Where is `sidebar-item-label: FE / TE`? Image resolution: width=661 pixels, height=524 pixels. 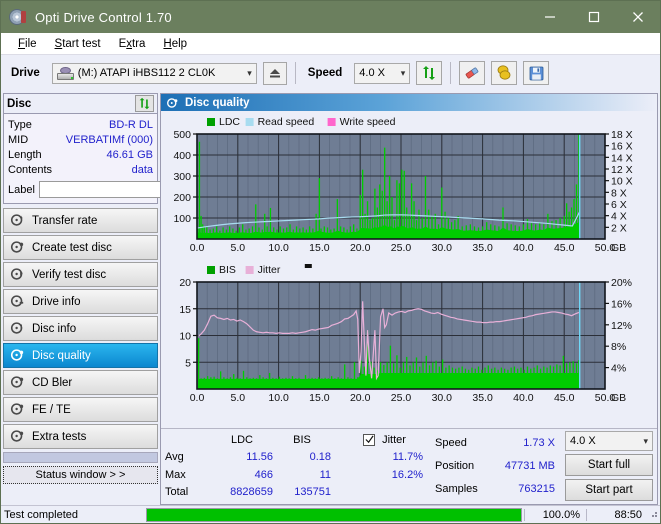
sidebar-item-label: FE / TE is located at coordinates (51, 409).